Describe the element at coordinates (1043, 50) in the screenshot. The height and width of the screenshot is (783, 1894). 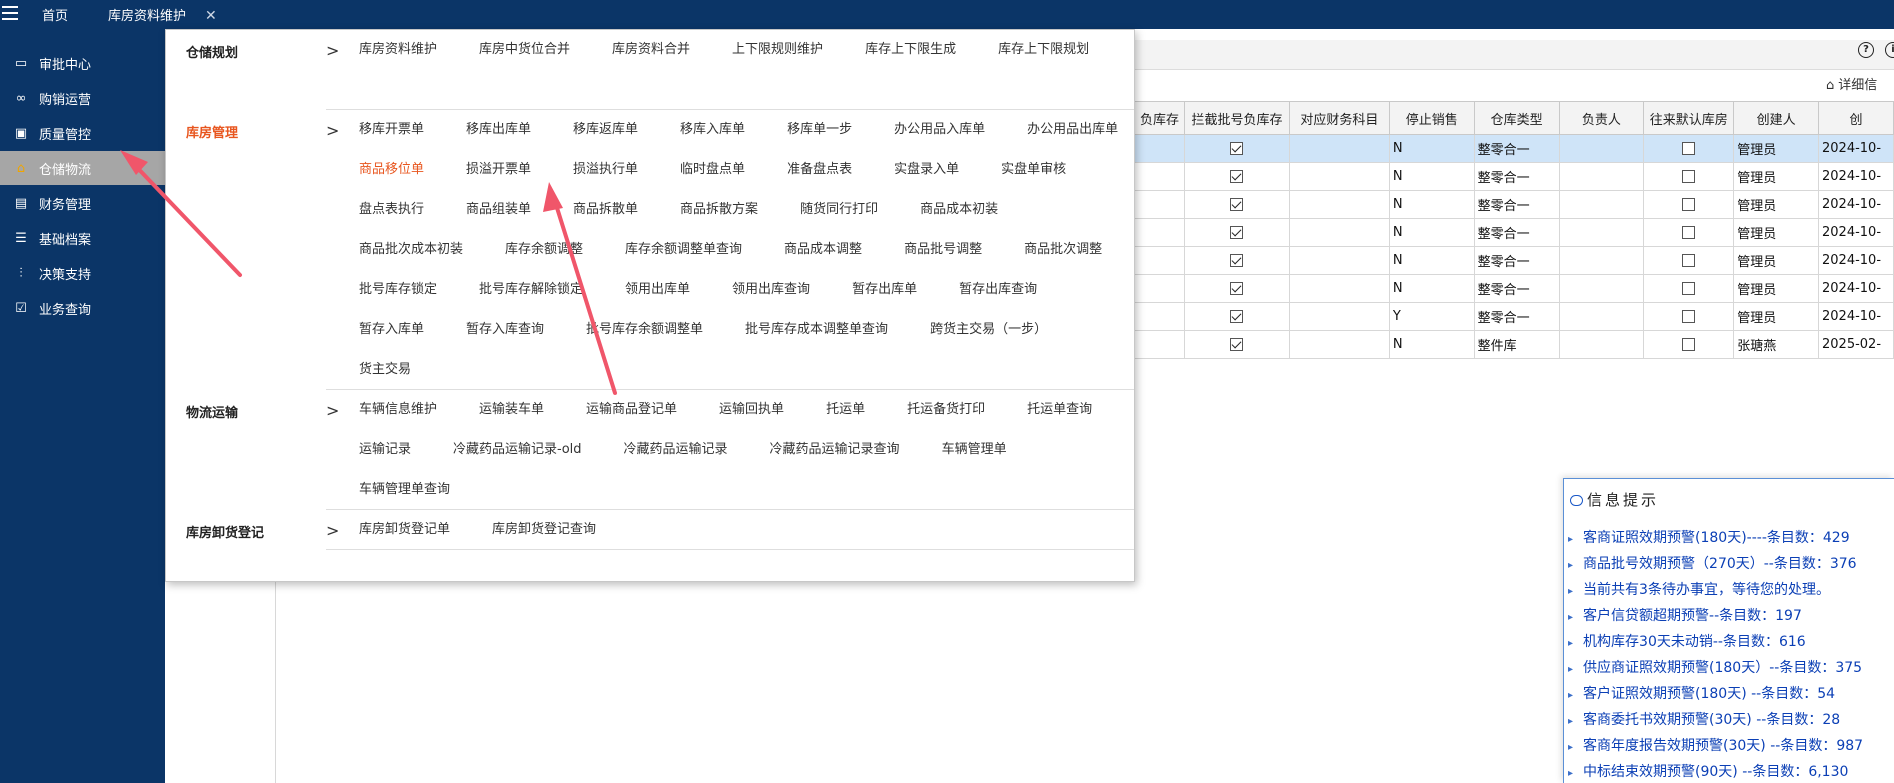
I see `menu-item: 库存上下限规划` at that location.